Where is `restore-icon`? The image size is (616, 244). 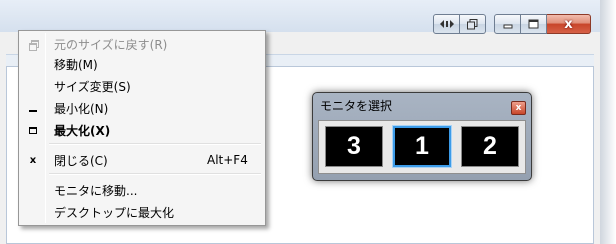 restore-icon is located at coordinates (33, 45).